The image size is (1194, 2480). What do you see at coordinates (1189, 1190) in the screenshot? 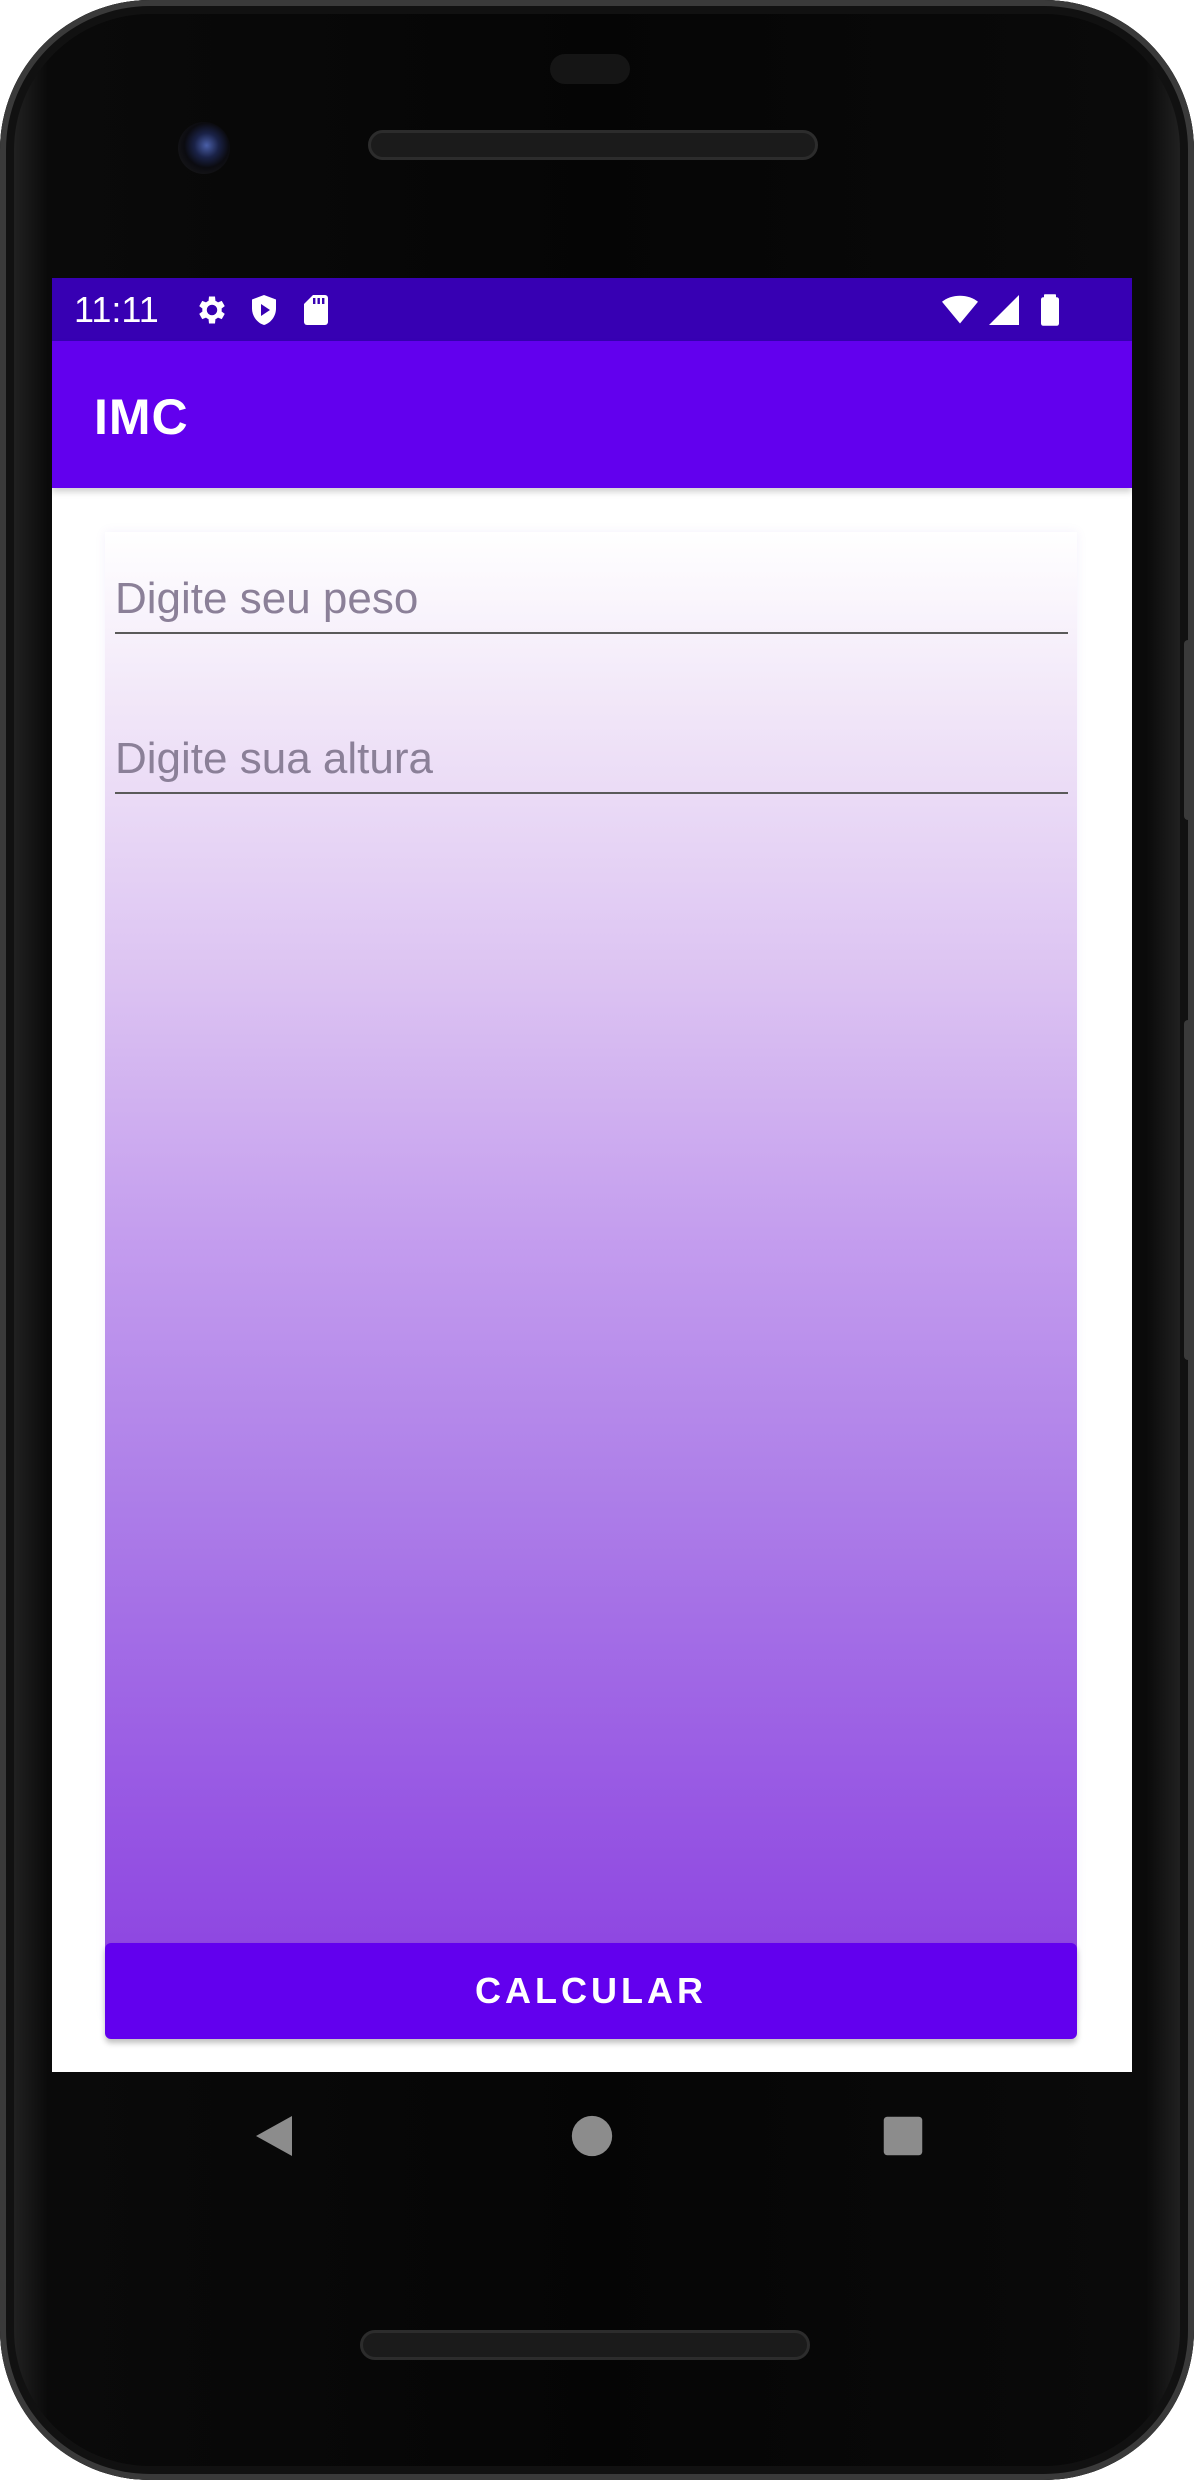
I see `volume-button` at bounding box center [1189, 1190].